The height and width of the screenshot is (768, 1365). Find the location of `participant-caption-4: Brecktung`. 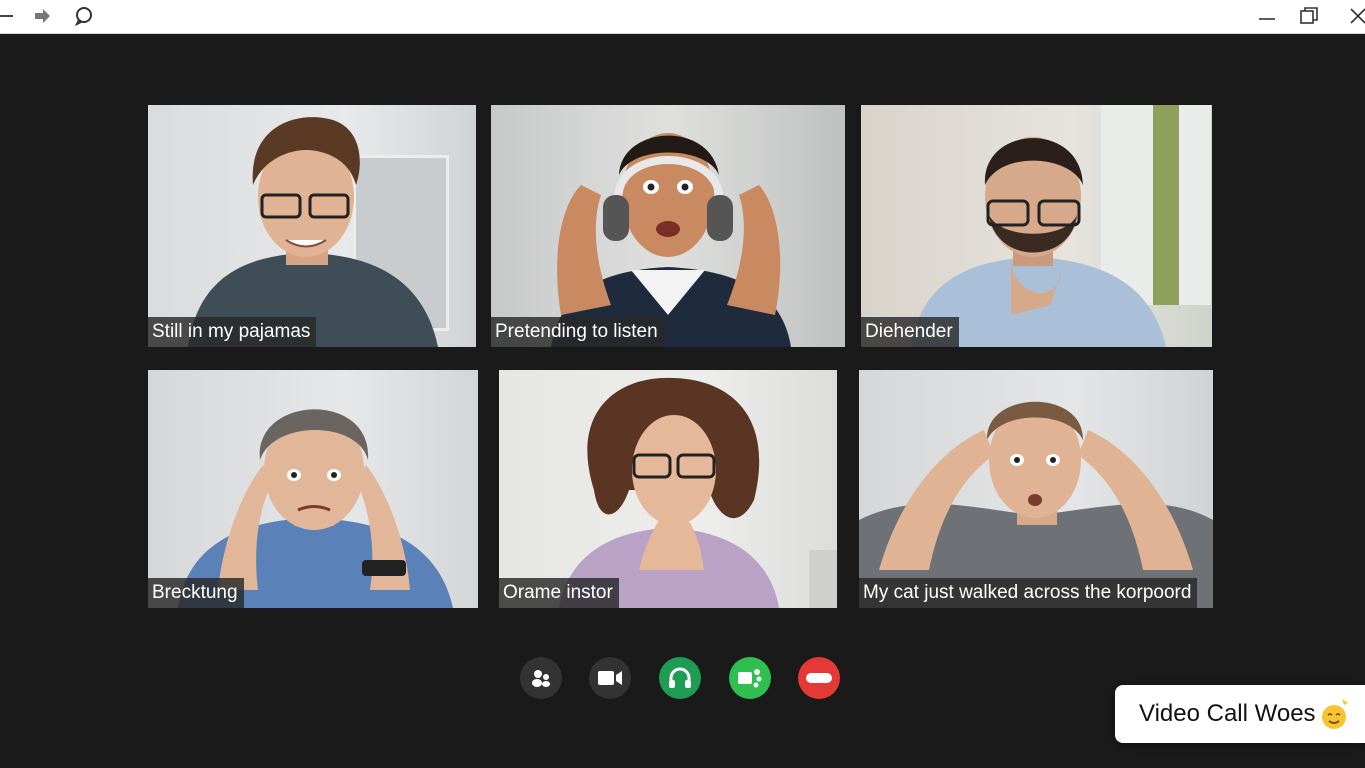

participant-caption-4: Brecktung is located at coordinates (196, 593).